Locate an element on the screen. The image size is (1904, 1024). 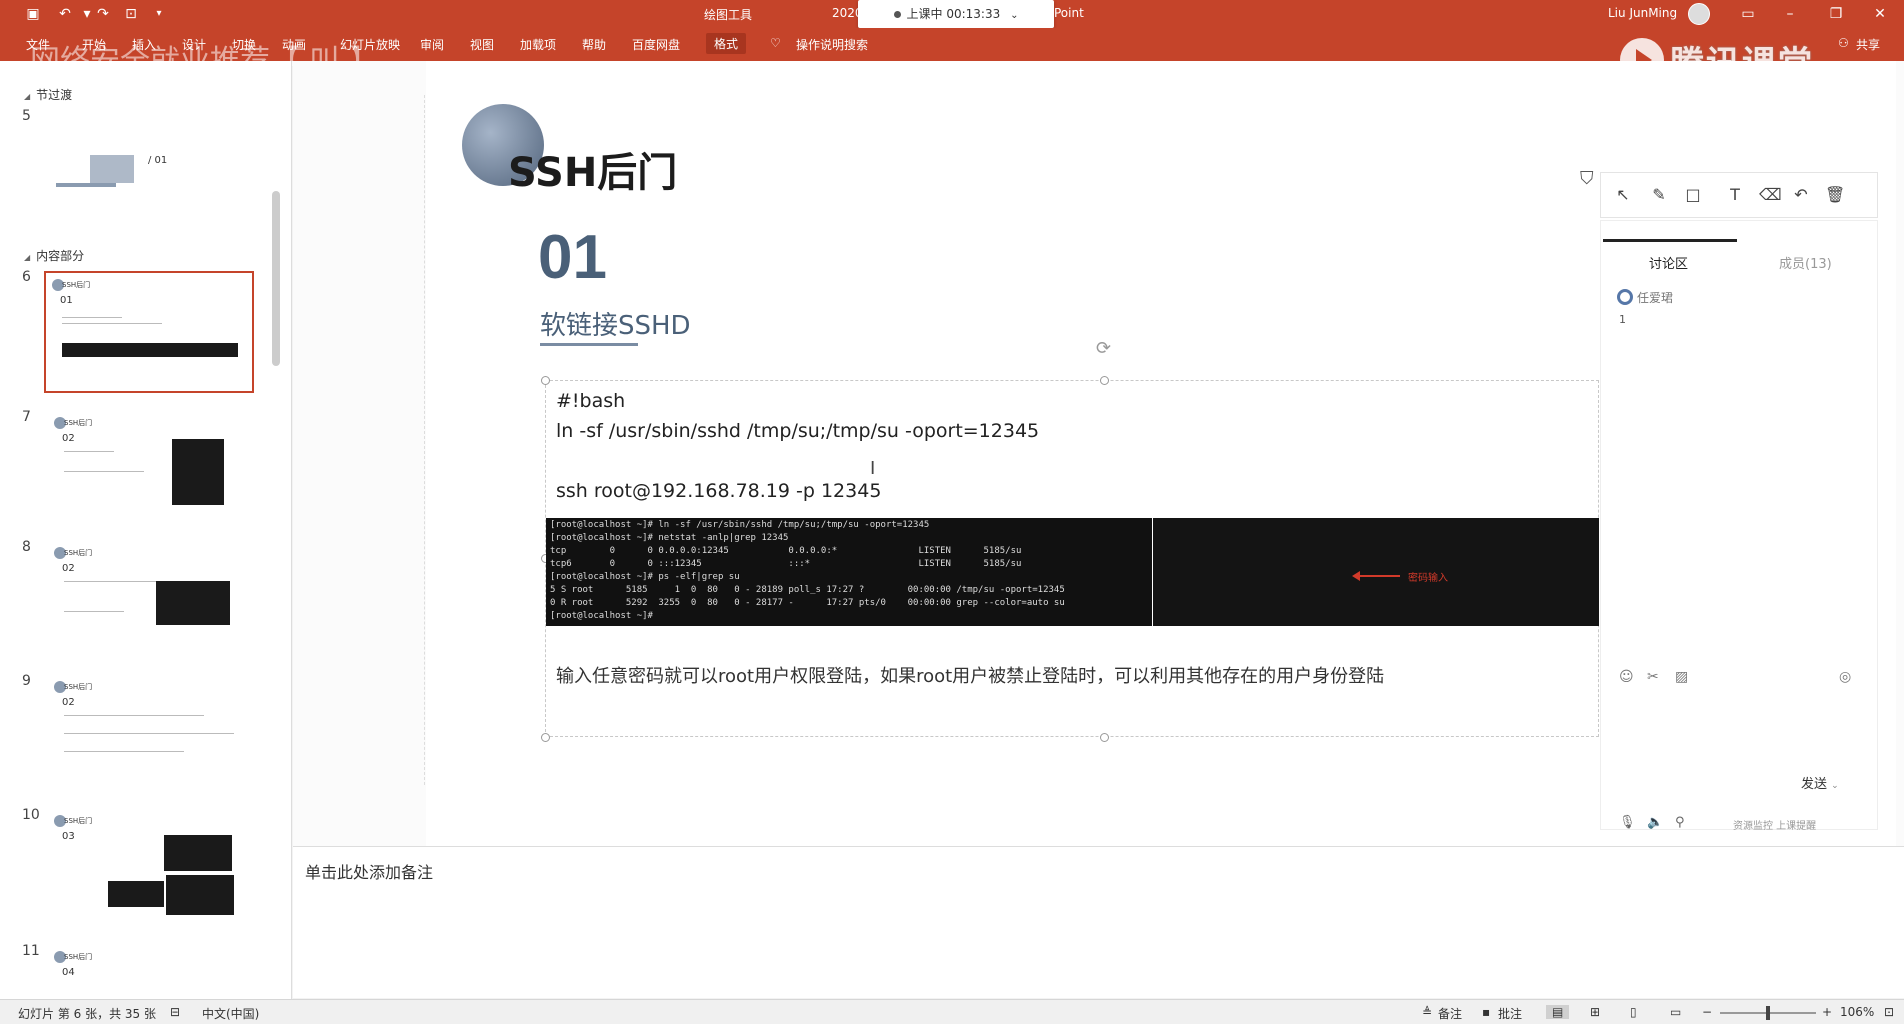
emoji-icon: ☺ is located at coordinates (1626, 677).